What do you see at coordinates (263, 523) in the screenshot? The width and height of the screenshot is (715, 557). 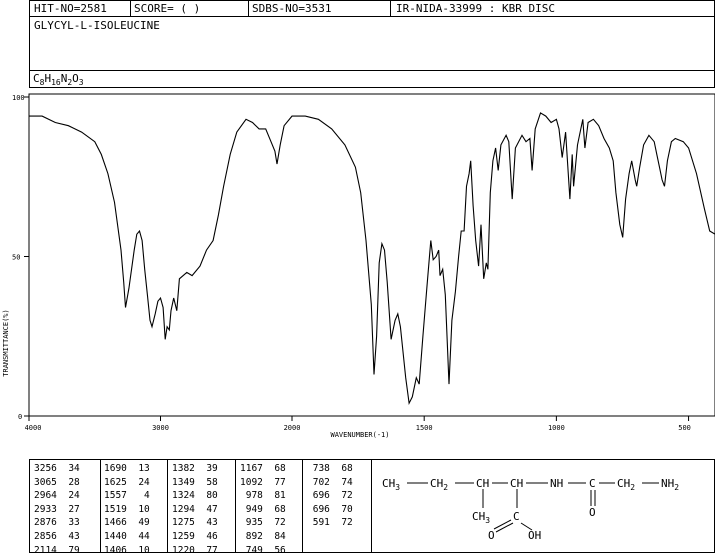 I see `peak-row: 935 72` at bounding box center [263, 523].